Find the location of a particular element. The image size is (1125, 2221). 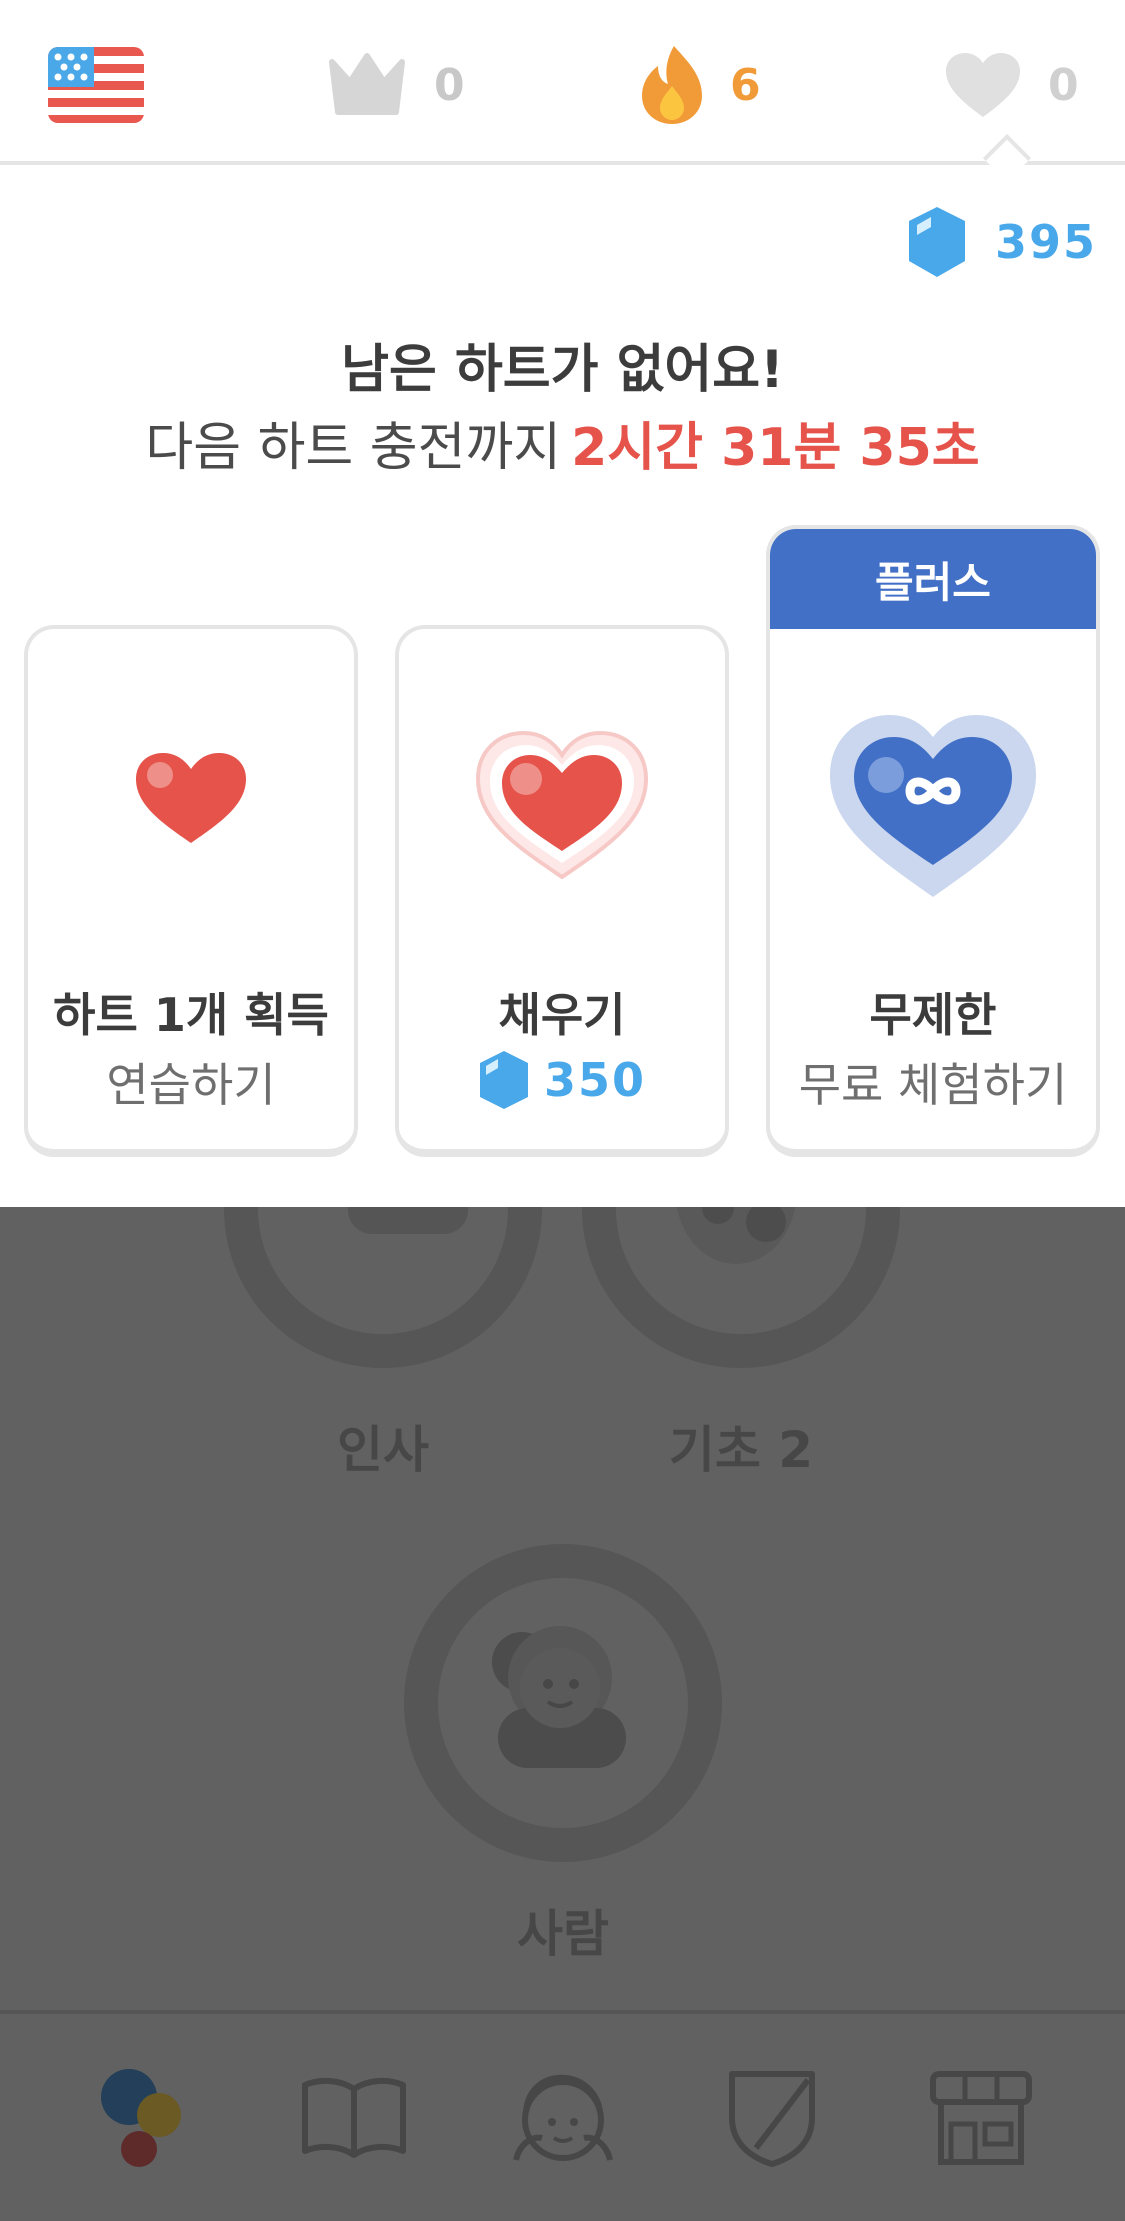

nav-leaderboard is located at coordinates (772, 2118).